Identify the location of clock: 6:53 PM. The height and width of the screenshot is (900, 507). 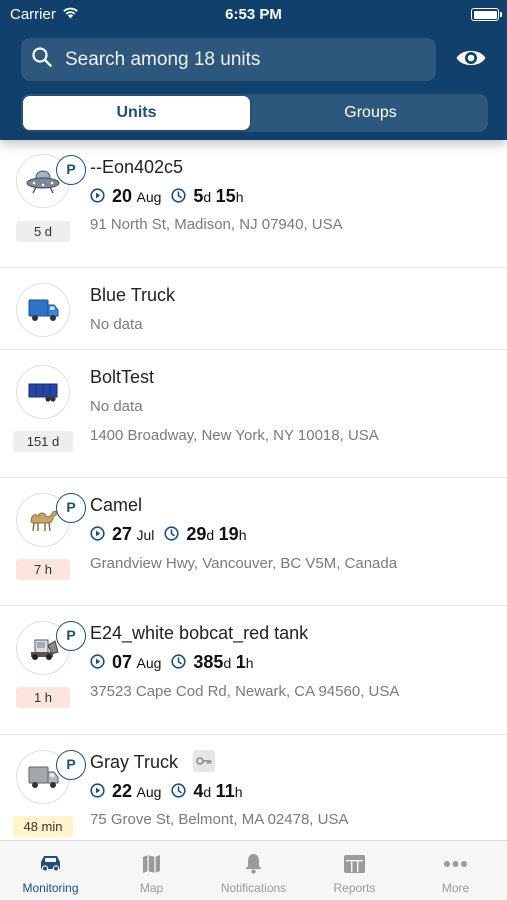
(253, 14).